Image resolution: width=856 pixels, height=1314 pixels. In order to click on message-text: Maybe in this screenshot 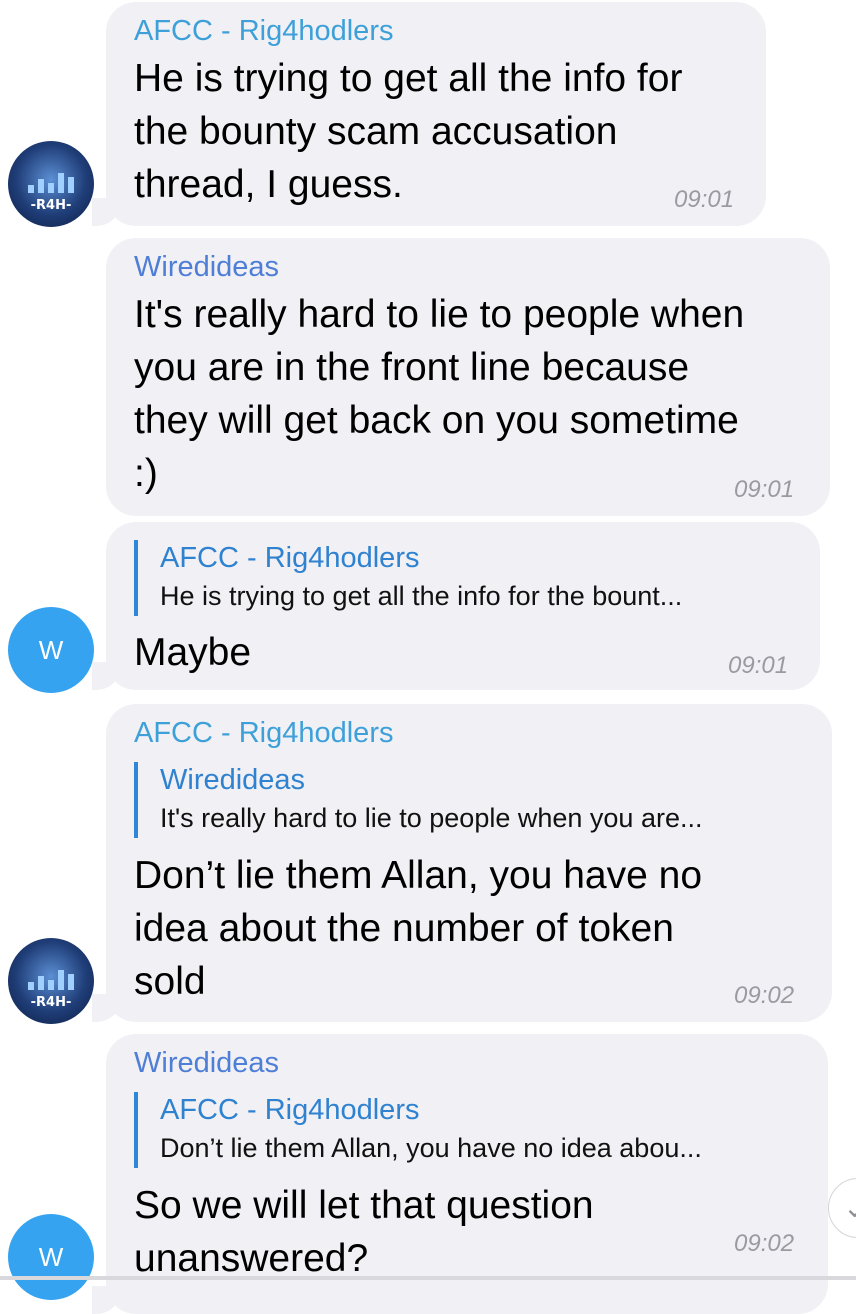, I will do `click(193, 652)`.